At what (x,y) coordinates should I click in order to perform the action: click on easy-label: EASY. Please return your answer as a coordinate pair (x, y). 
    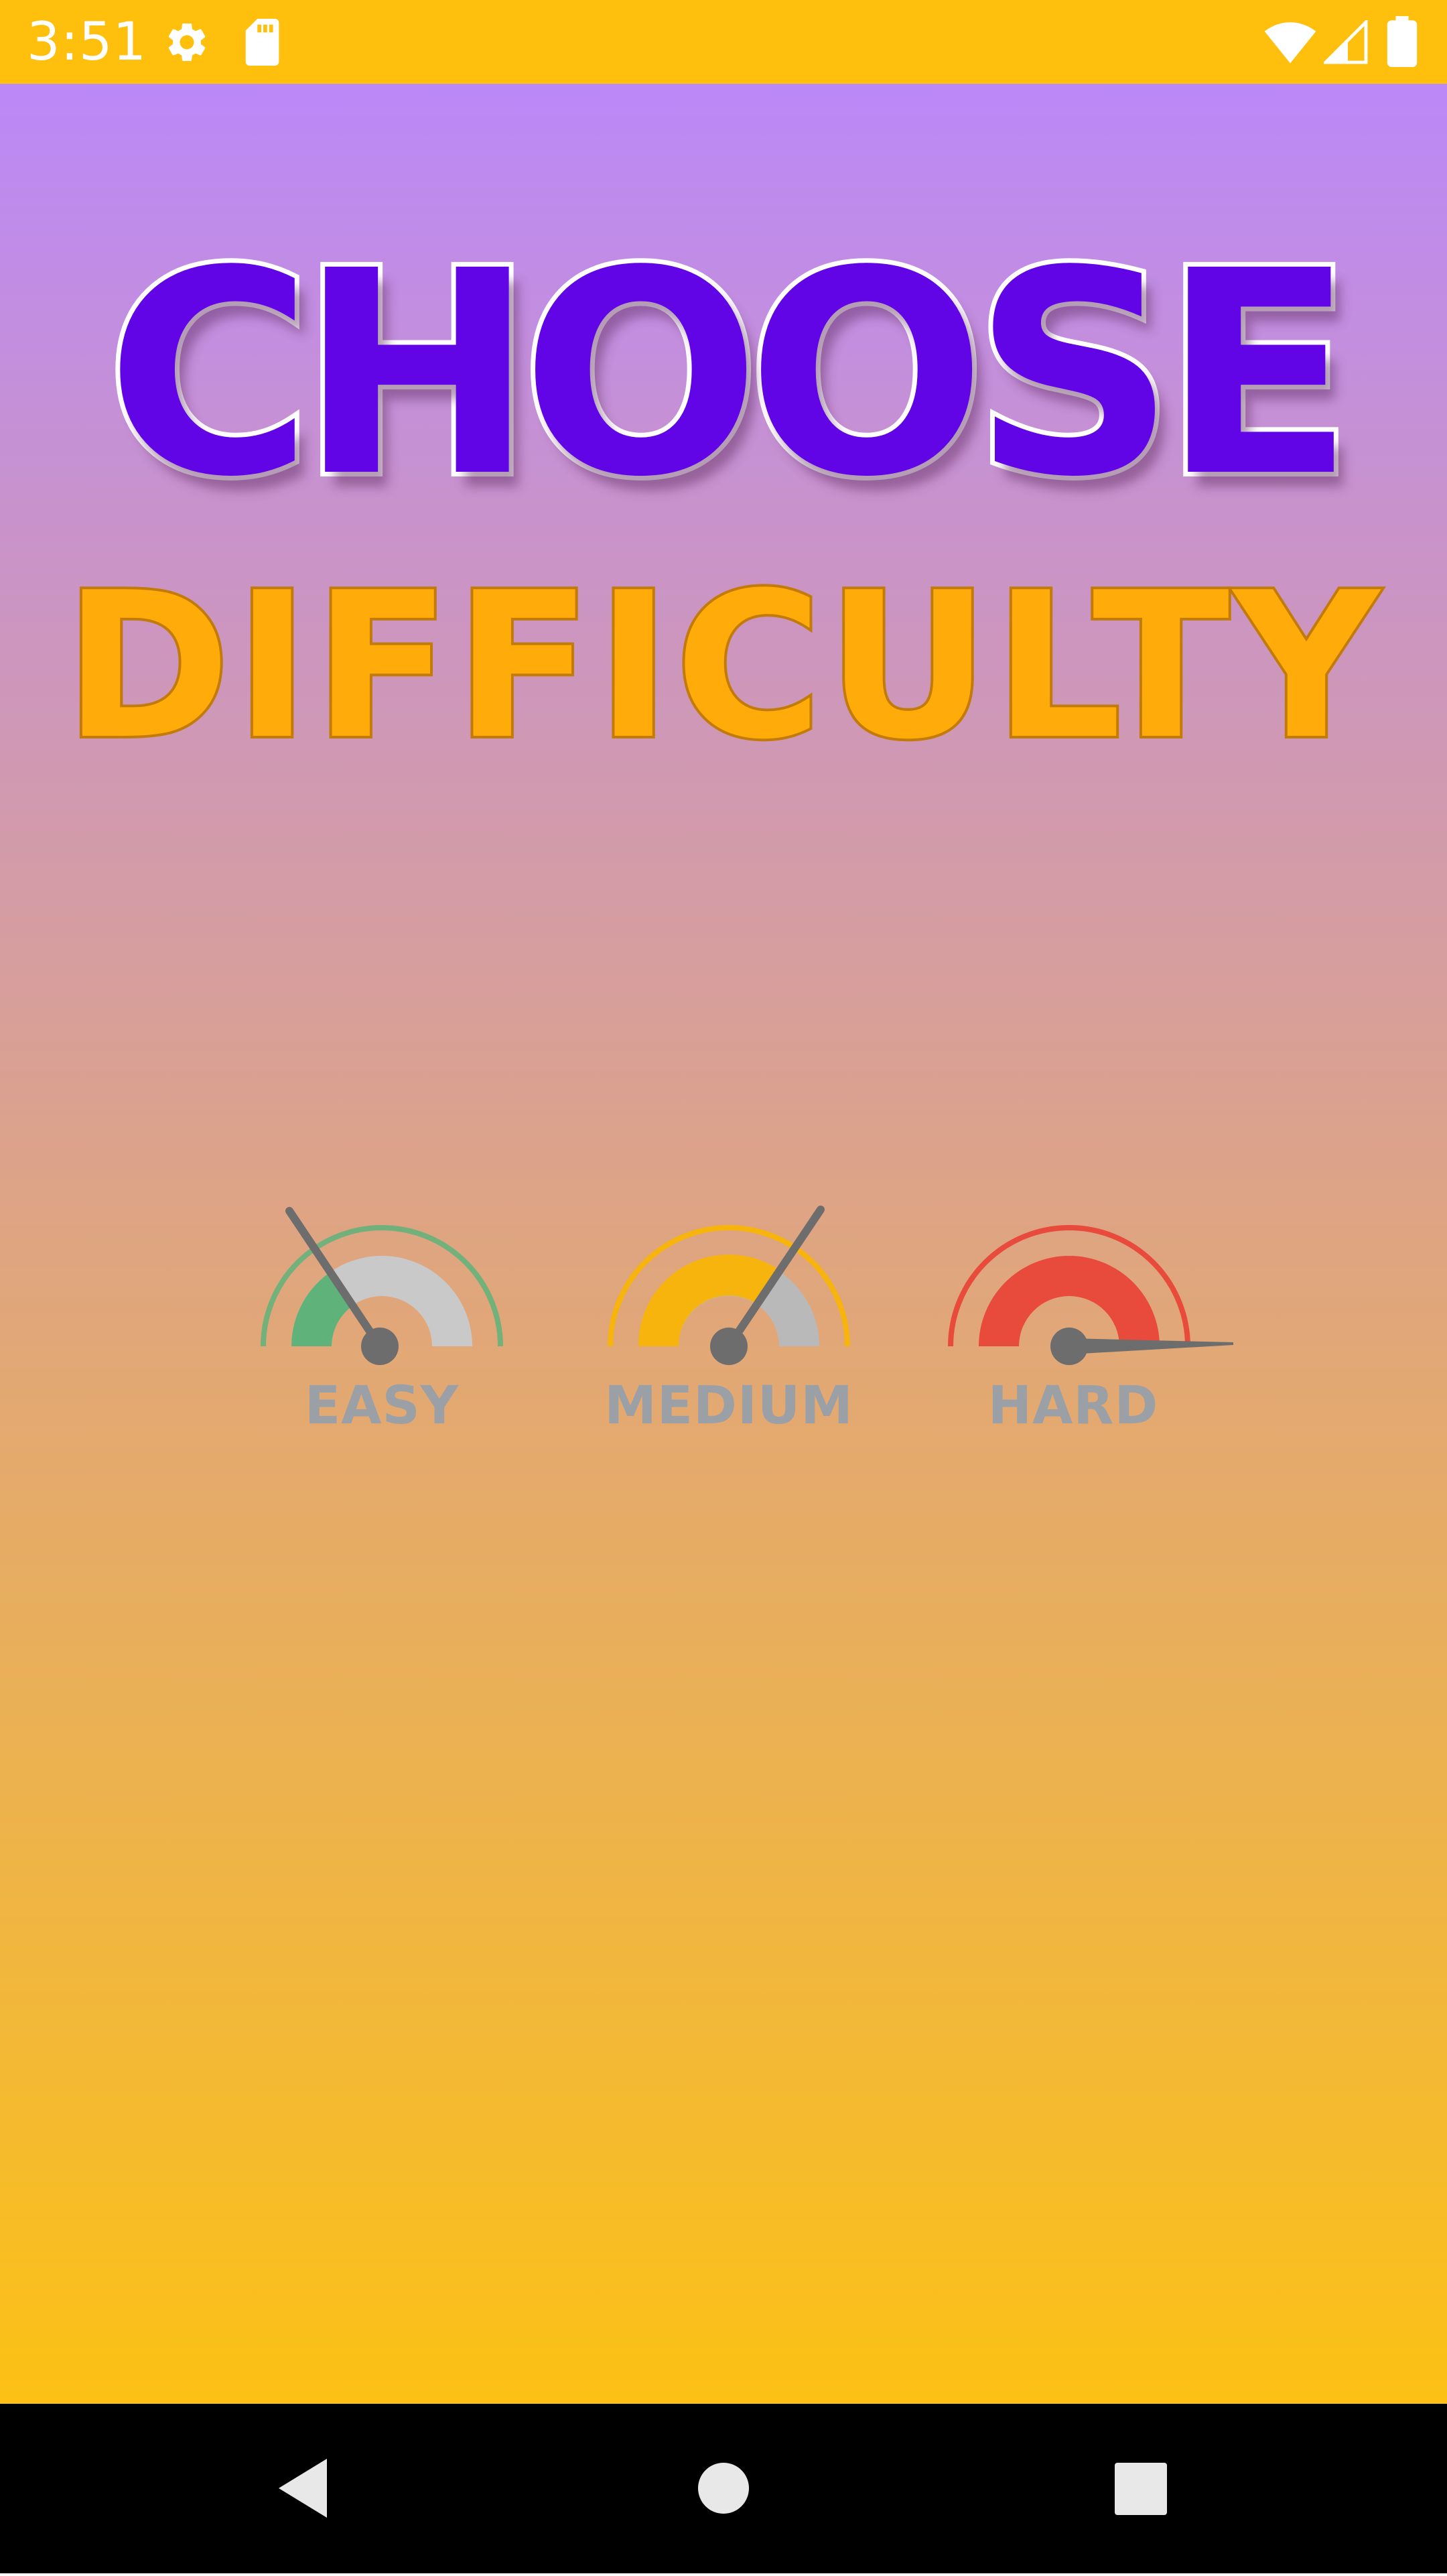
    Looking at the image, I should click on (382, 1406).